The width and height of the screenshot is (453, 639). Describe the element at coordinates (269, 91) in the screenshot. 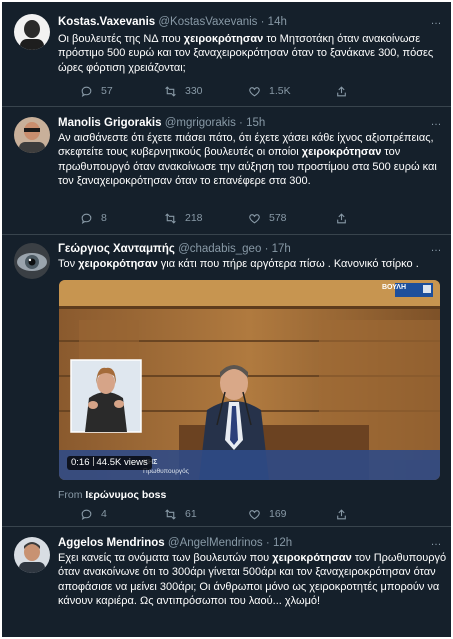

I see `like-button: 1.5K` at that location.